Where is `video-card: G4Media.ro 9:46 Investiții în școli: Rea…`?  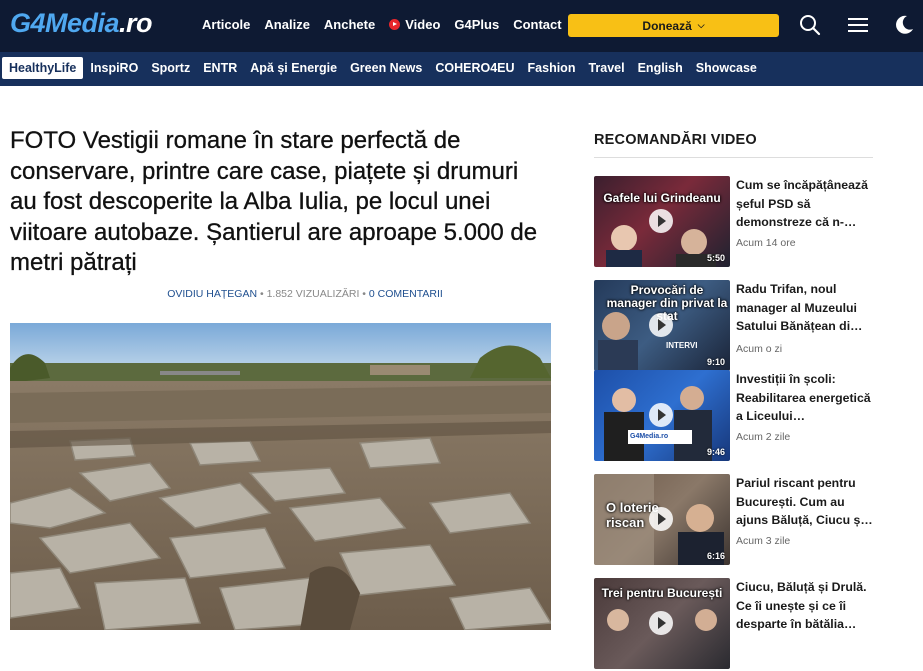 video-card: G4Media.ro 9:46 Investiții în școli: Rea… is located at coordinates (734, 416).